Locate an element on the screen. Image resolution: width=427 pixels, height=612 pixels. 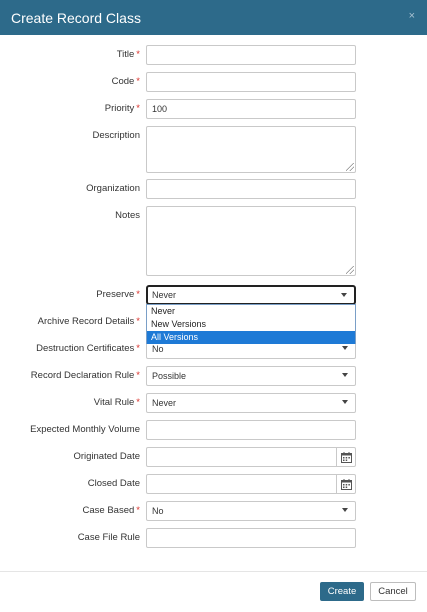
case-file-rule-row: Case File Rule is located at coordinates (213, 538).